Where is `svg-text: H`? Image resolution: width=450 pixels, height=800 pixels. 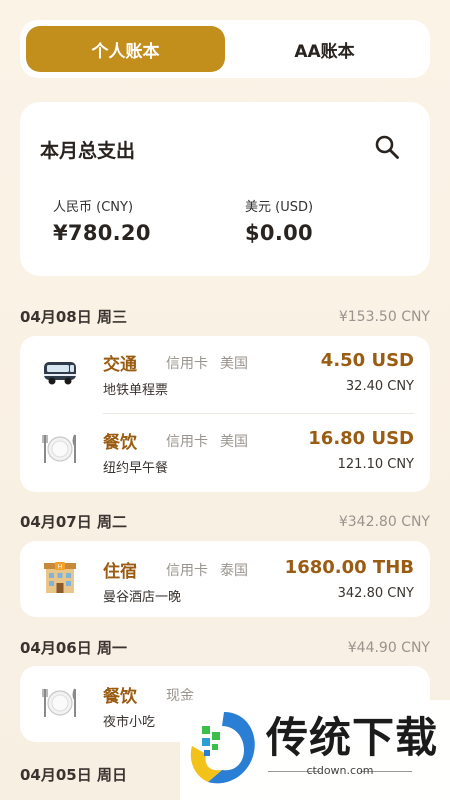 svg-text: H is located at coordinates (60, 567).